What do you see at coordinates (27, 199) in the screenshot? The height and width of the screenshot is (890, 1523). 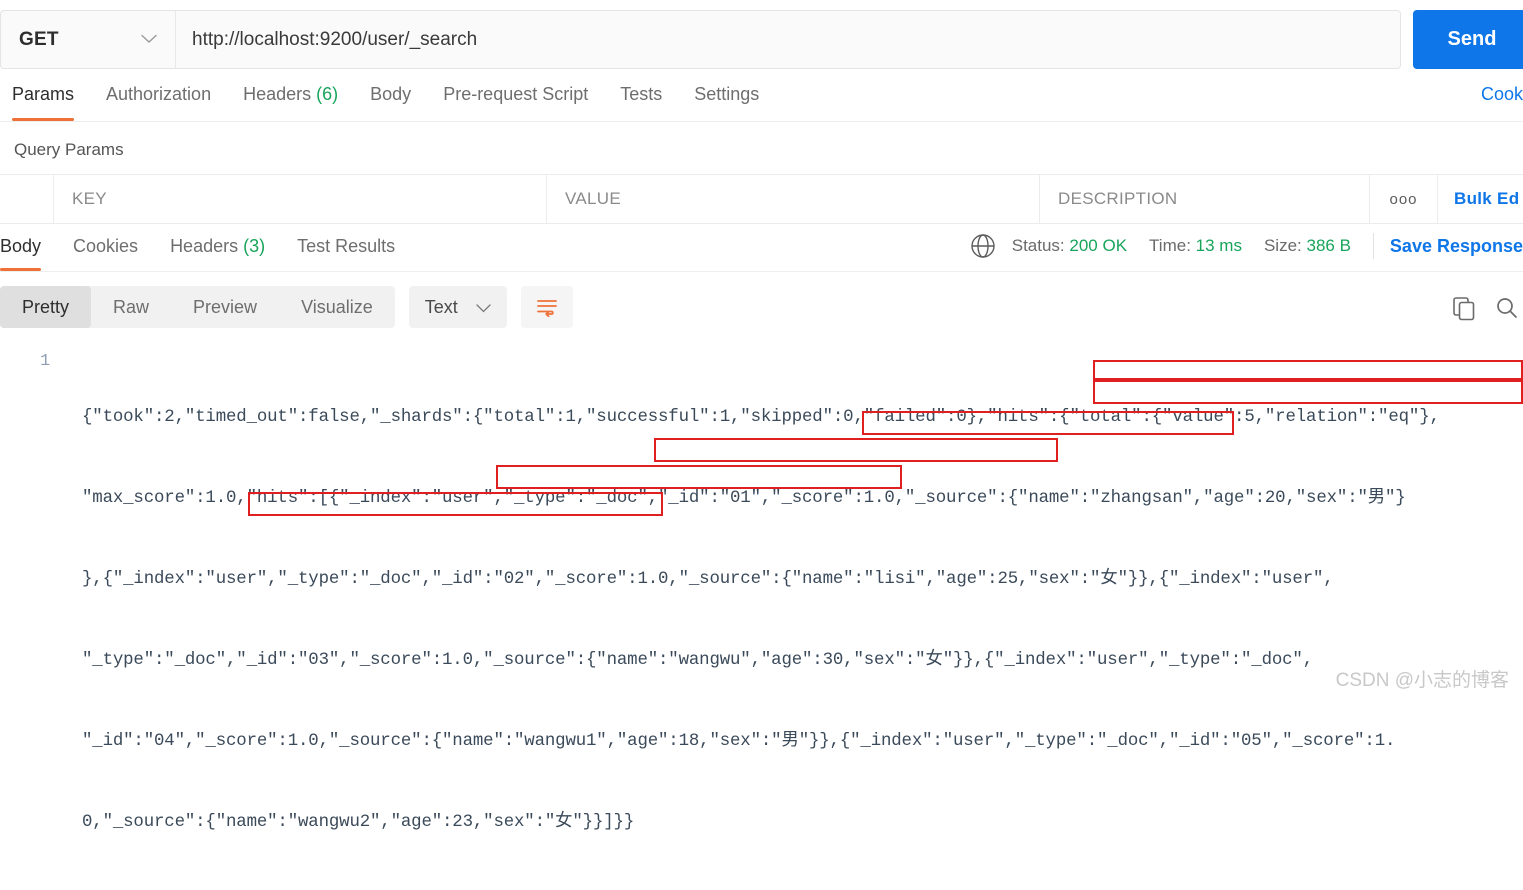 I see `query-params-gutter` at bounding box center [27, 199].